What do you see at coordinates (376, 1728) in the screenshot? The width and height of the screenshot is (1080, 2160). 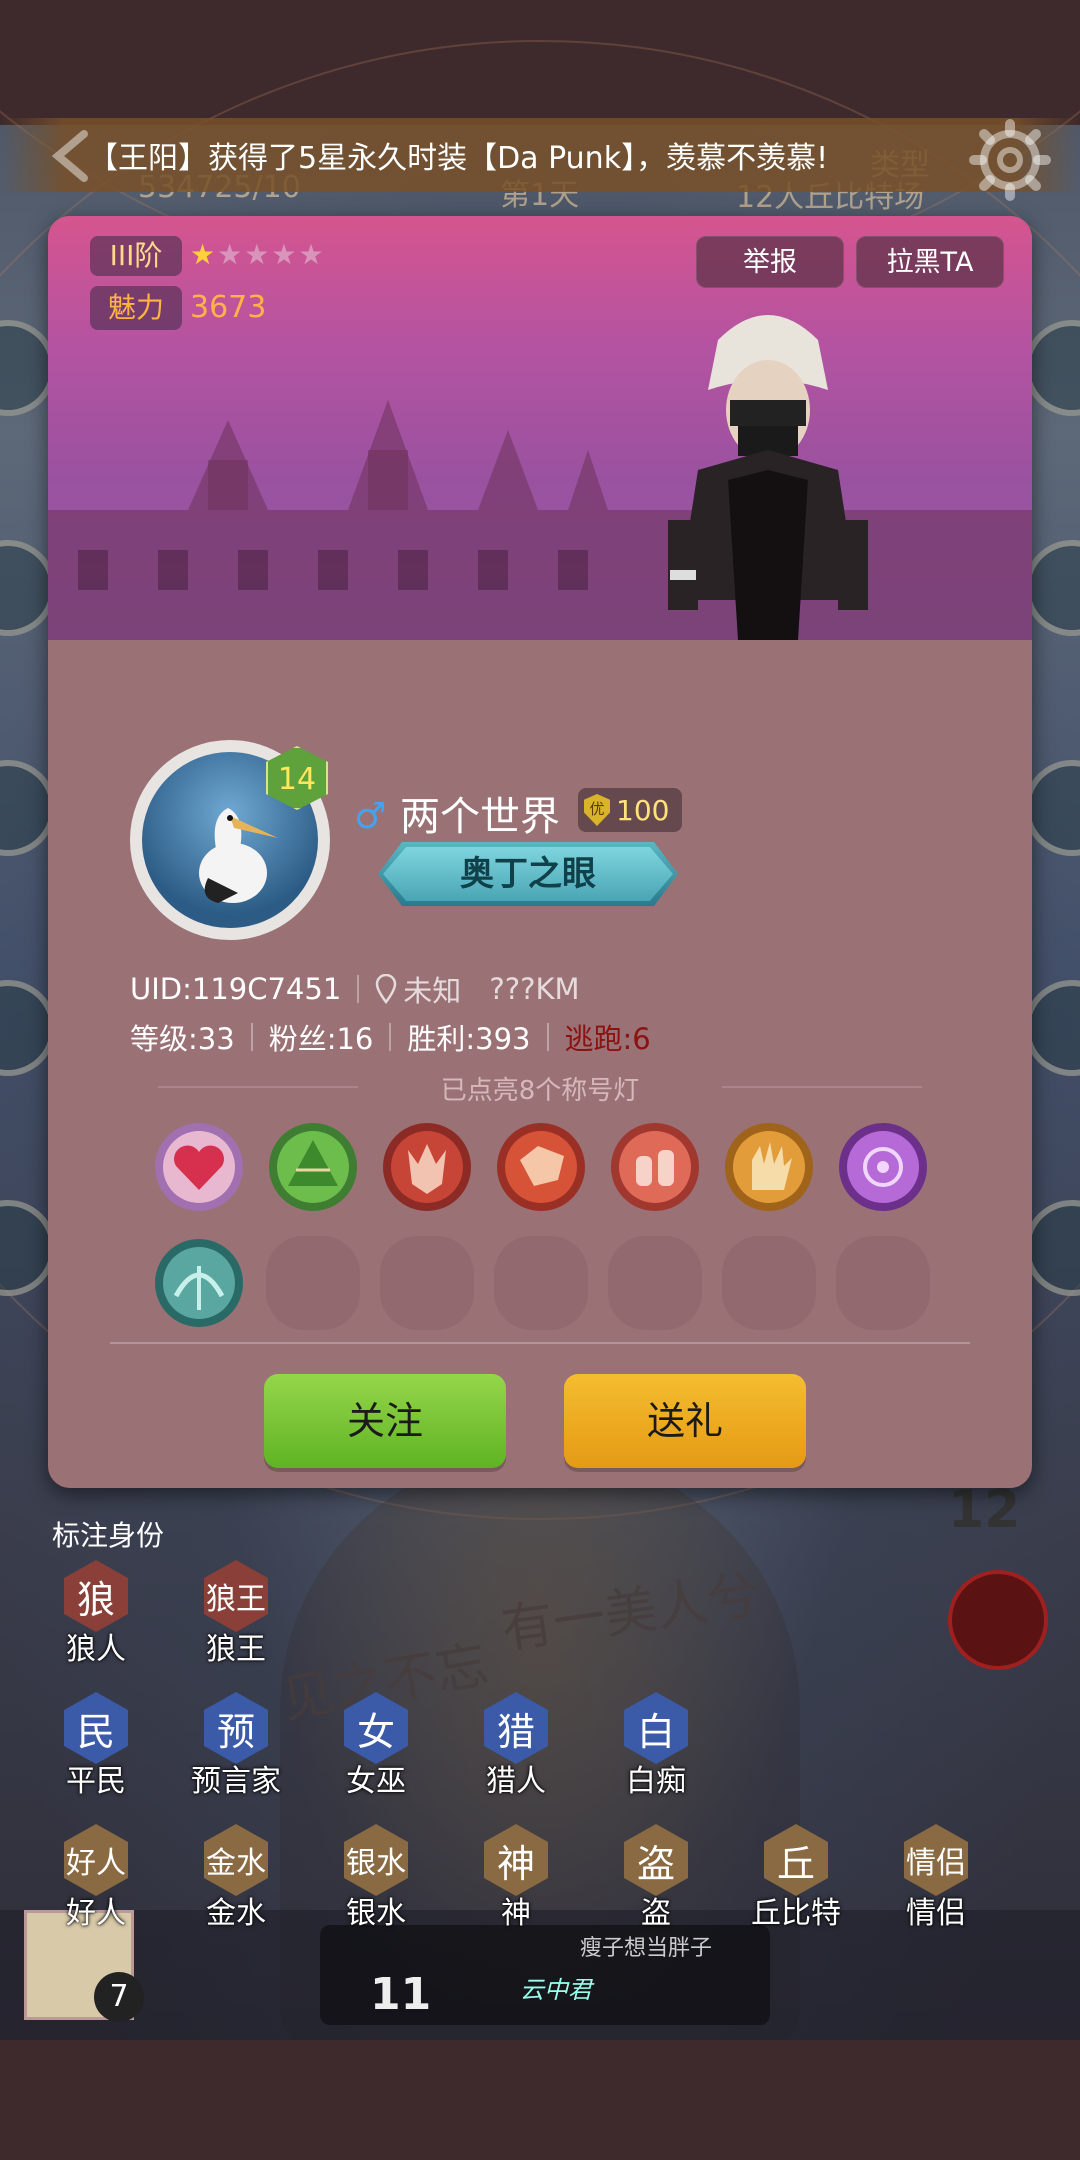 I see `role-icon: 女` at bounding box center [376, 1728].